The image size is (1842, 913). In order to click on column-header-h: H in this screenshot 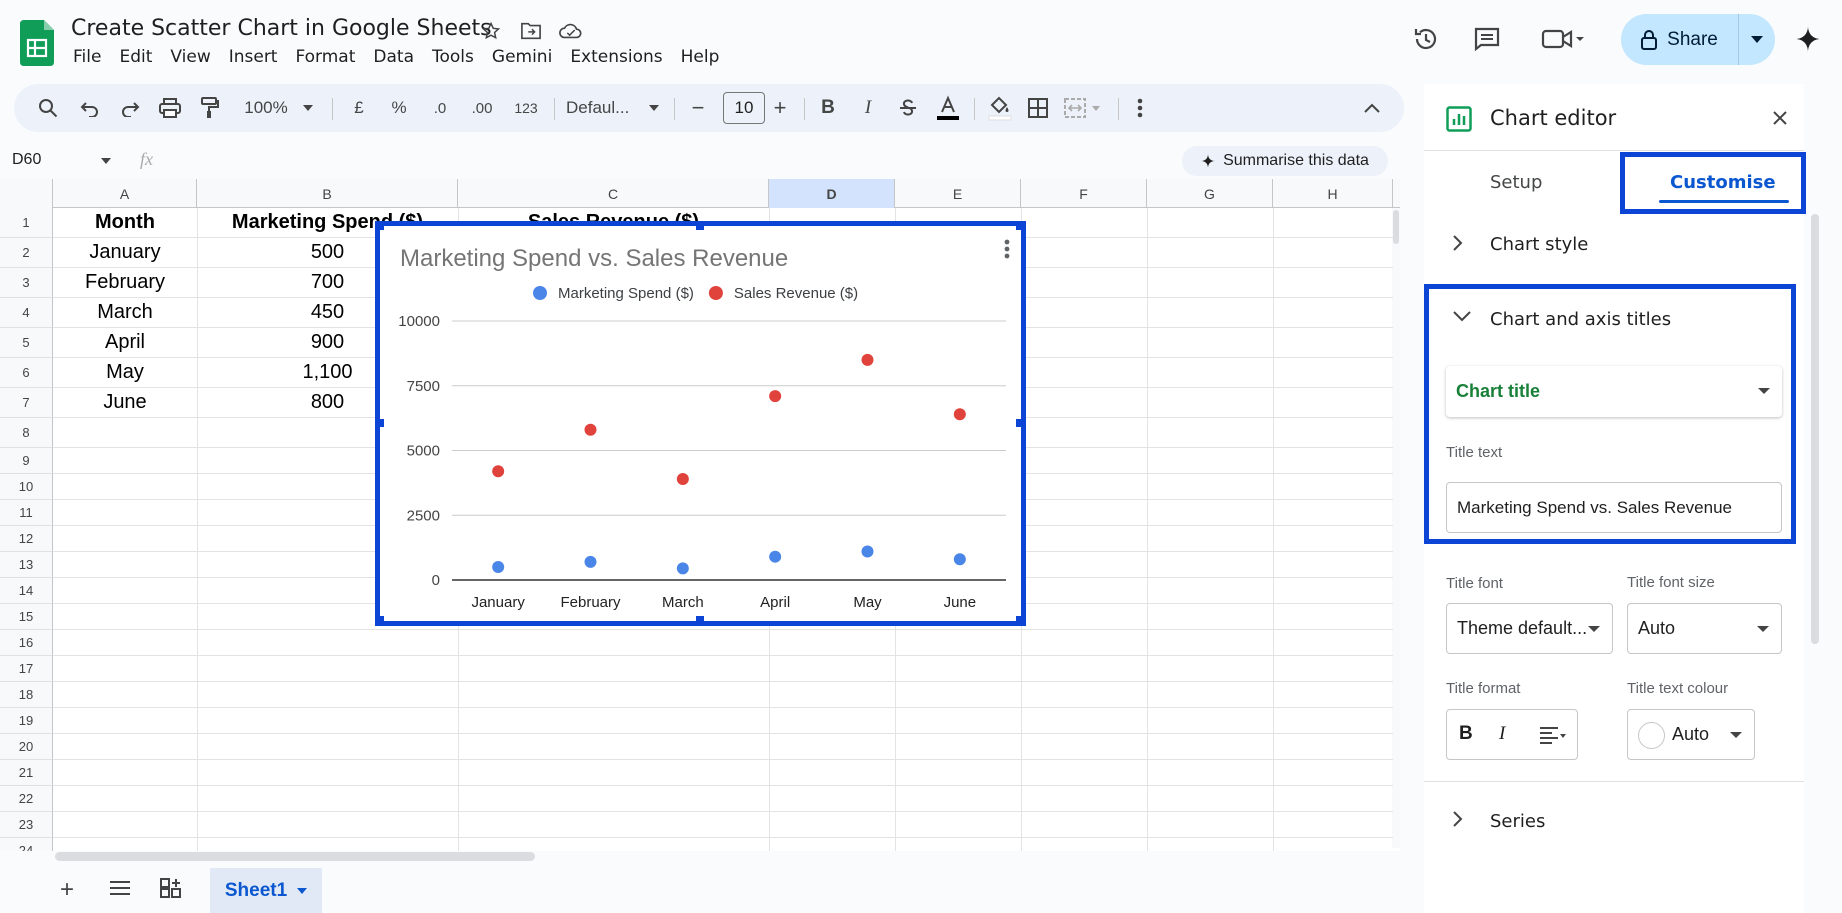, I will do `click(1333, 193)`.